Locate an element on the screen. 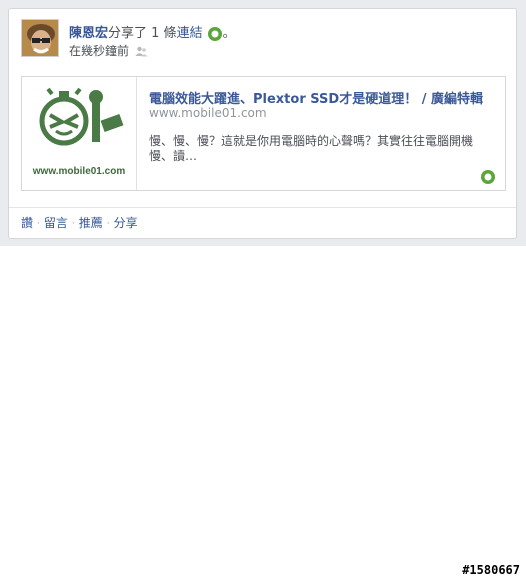  post-actions: 讚 · 留言 · 推薦 · 分享 is located at coordinates (79, 223).